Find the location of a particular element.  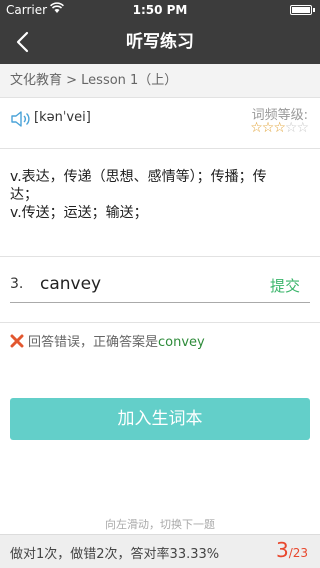

breadcrumb: 文化教育 > Lesson 1（上） is located at coordinates (160, 81).